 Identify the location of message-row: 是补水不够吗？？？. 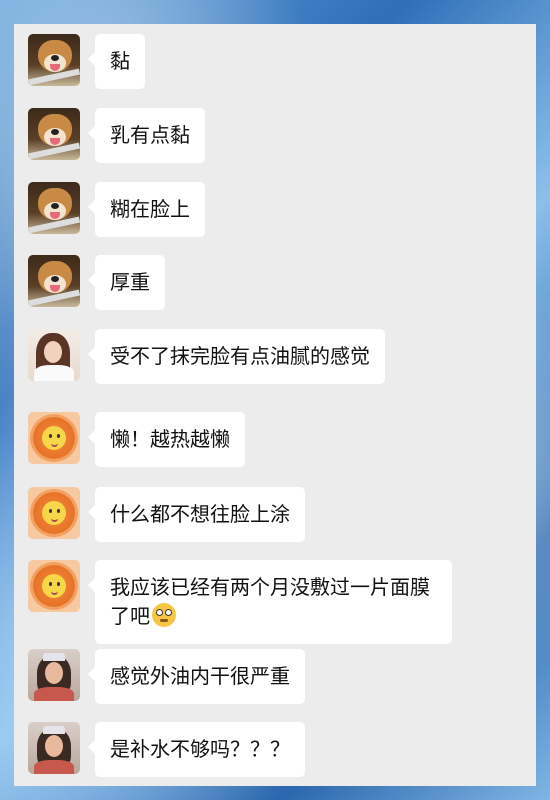
(166, 749).